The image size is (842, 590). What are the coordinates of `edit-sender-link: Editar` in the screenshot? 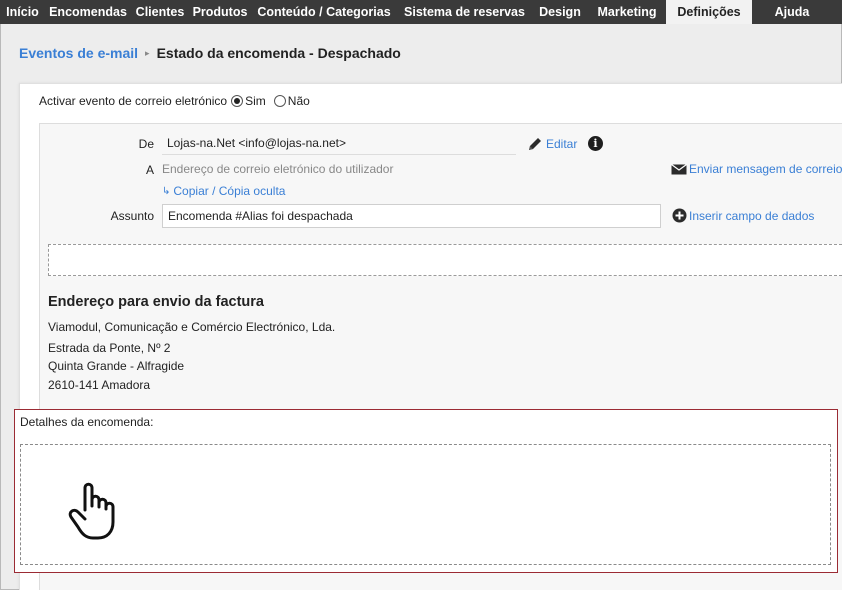 It's located at (552, 144).